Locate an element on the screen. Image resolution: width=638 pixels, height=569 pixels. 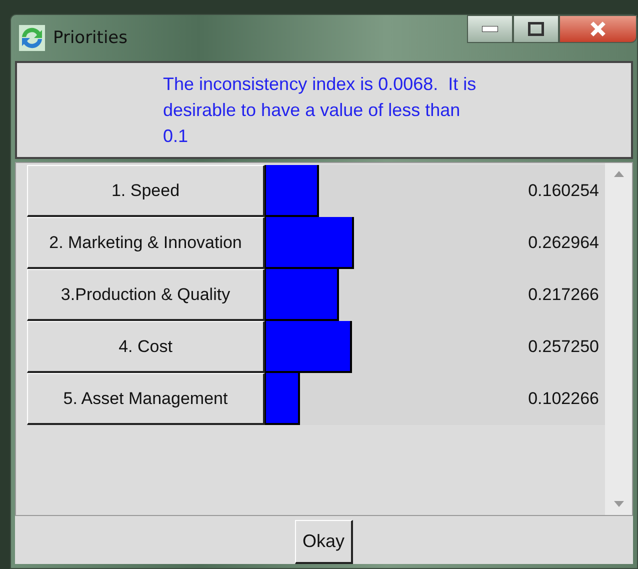
close-icon is located at coordinates (598, 29).